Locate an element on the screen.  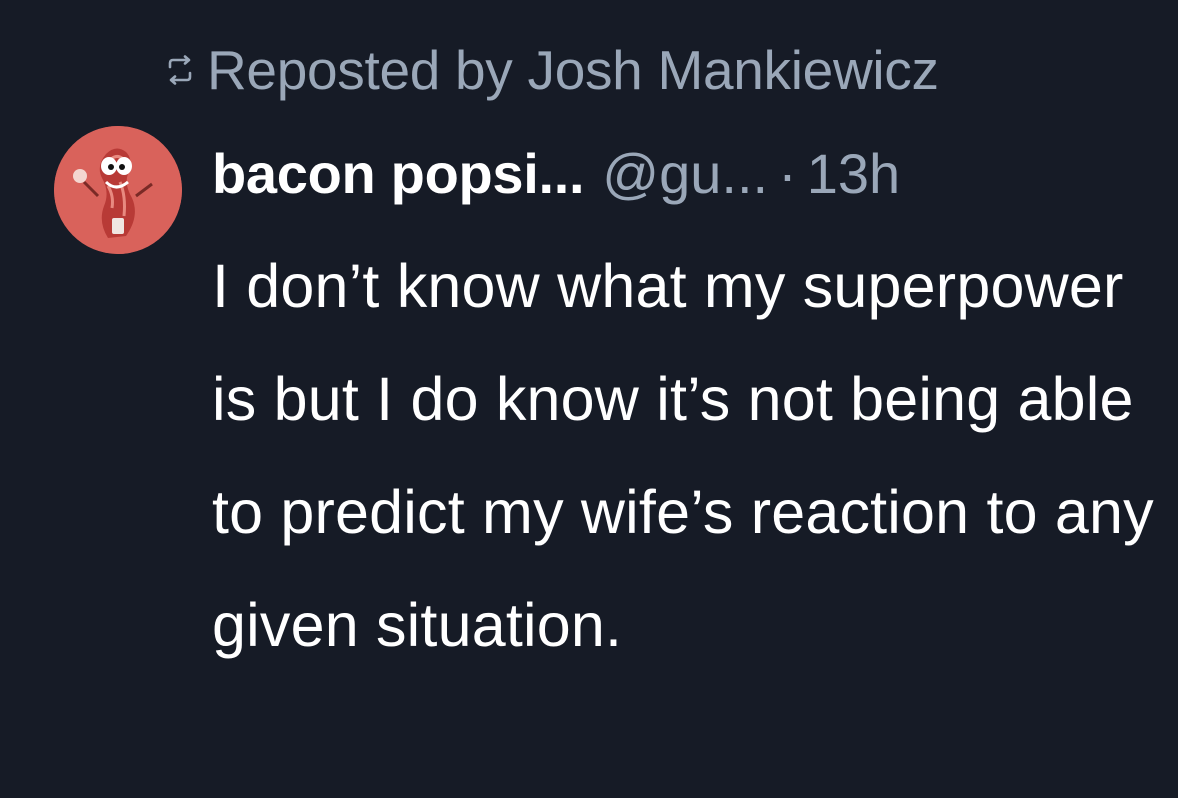
repost-icon is located at coordinates (180, 70).